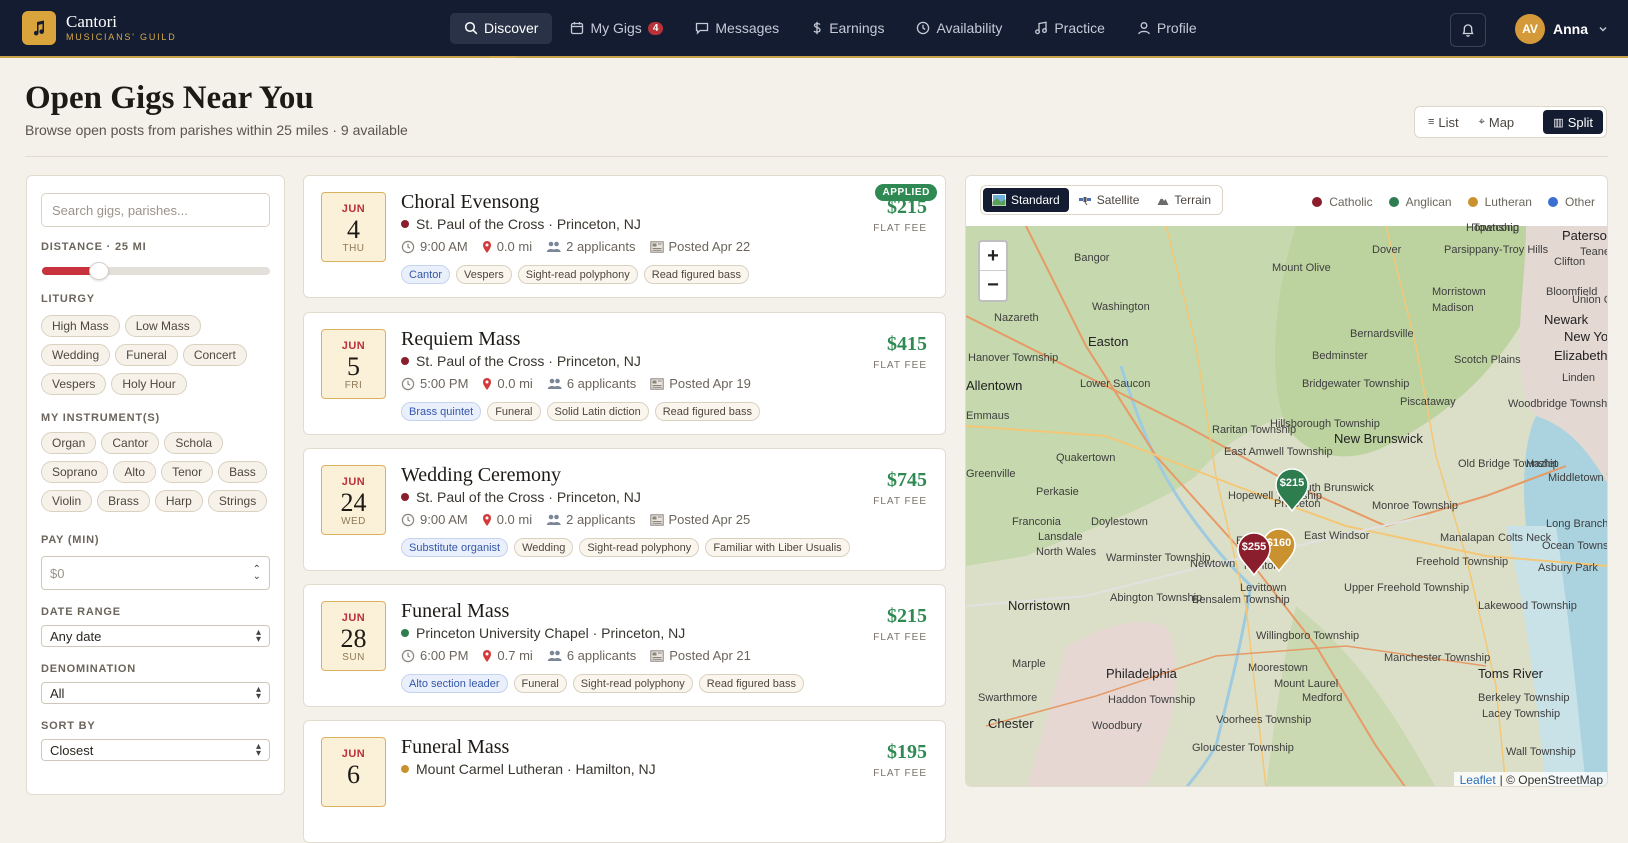 The width and height of the screenshot is (1628, 843). What do you see at coordinates (1468, 30) in the screenshot?
I see `notifications-button` at bounding box center [1468, 30].